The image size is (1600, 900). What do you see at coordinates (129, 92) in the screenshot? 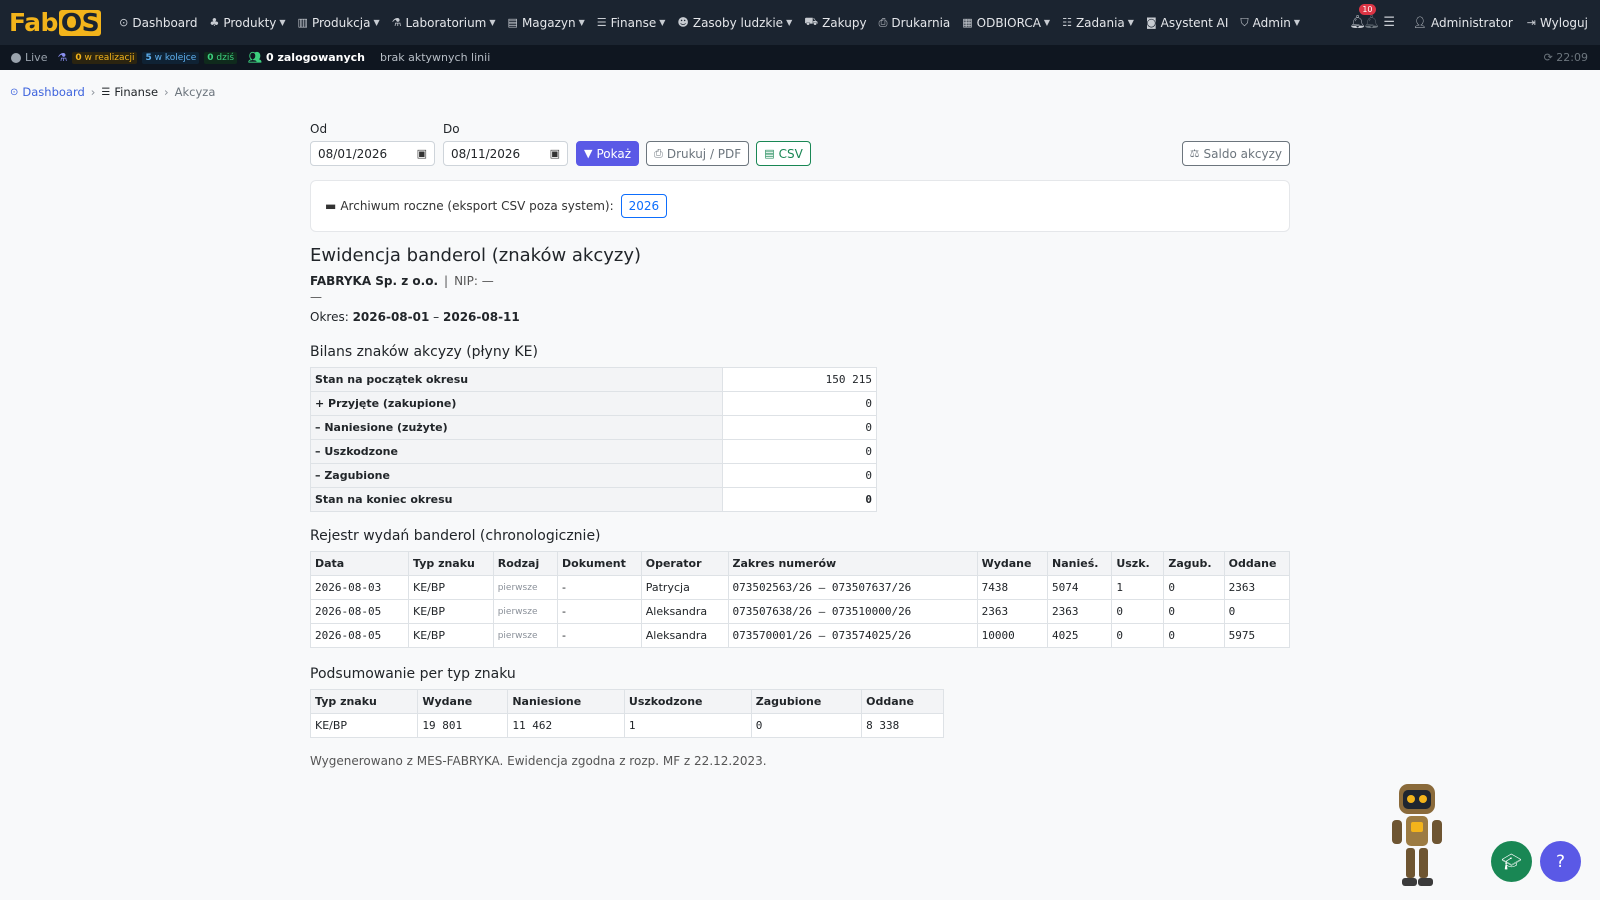
I see `breadcrumb-finanse: ☰ Finanse` at bounding box center [129, 92].